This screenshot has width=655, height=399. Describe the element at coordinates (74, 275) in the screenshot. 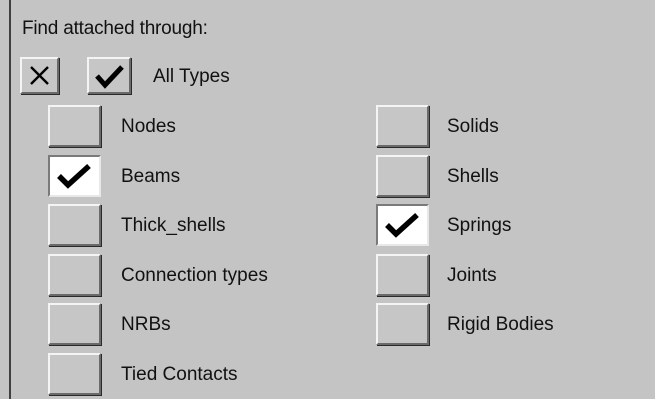

I see `checkbox-connection-types` at that location.